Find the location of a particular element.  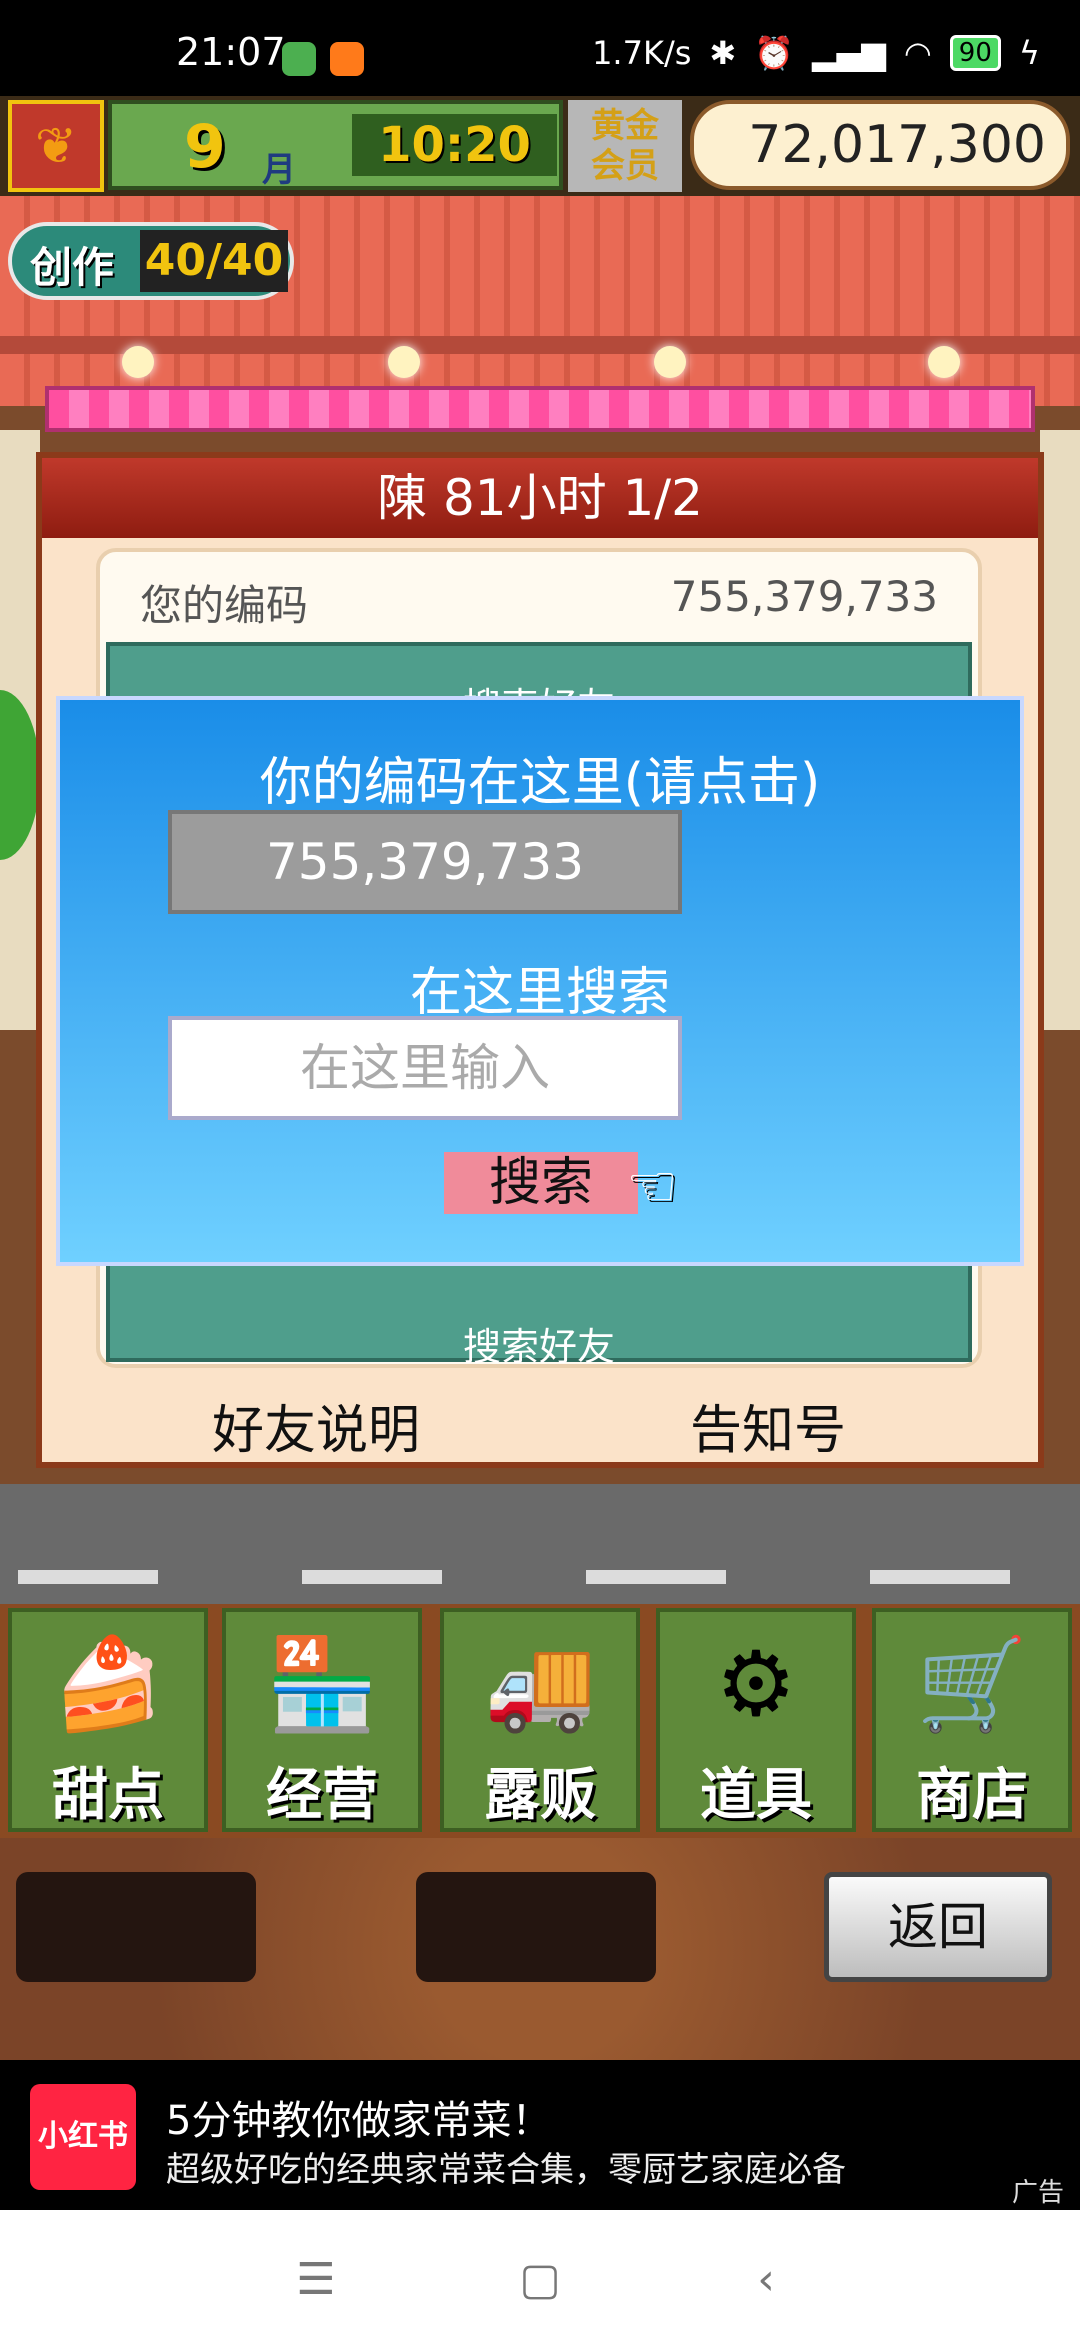

battery-icon: 90 is located at coordinates (975, 53).